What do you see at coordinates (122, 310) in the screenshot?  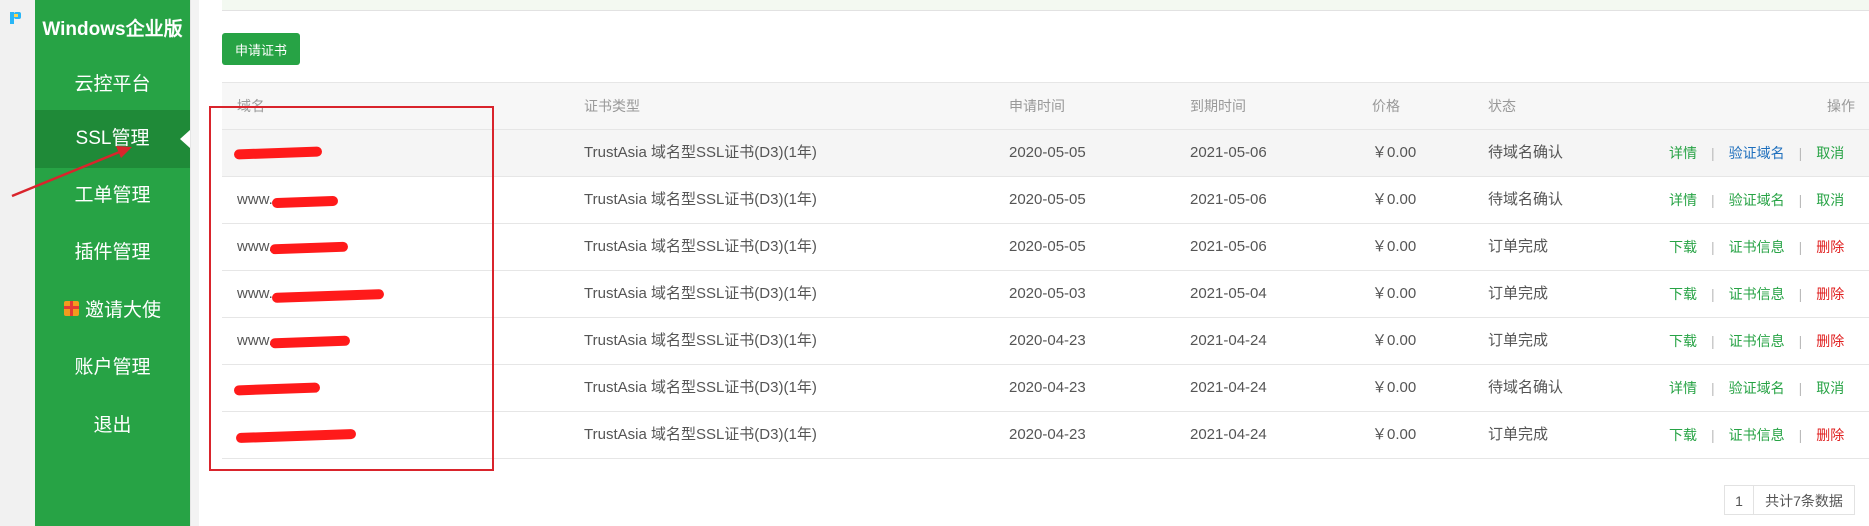 I see `sidebar-item-label: 邀请大使` at bounding box center [122, 310].